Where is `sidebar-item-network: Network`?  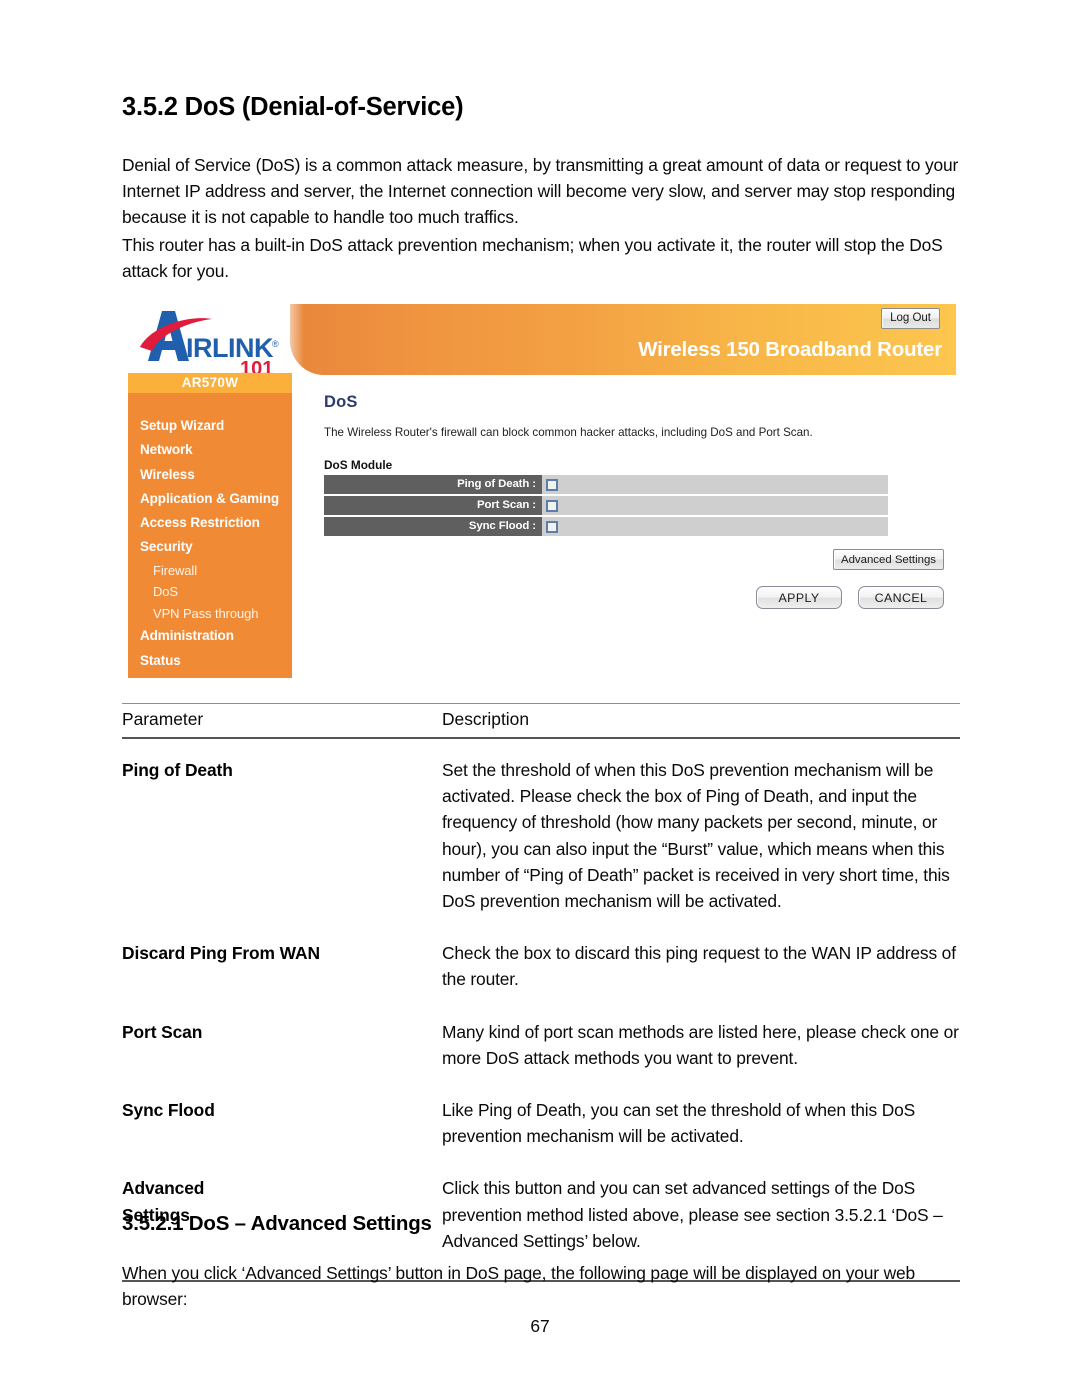 sidebar-item-network: Network is located at coordinates (210, 450).